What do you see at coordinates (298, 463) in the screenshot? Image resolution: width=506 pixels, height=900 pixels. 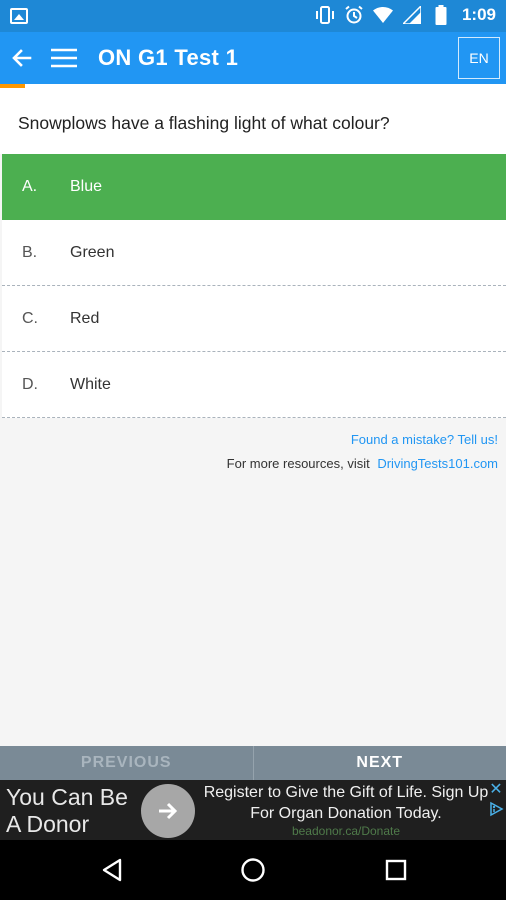 I see `resources-prefix: For more resources, visit` at bounding box center [298, 463].